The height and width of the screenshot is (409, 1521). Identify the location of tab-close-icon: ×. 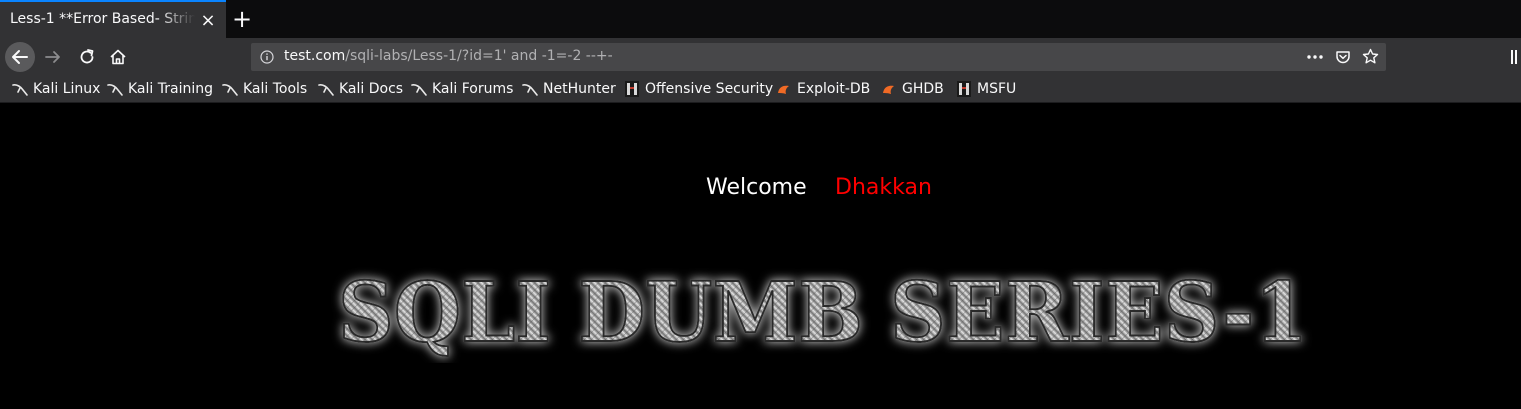
(208, 21).